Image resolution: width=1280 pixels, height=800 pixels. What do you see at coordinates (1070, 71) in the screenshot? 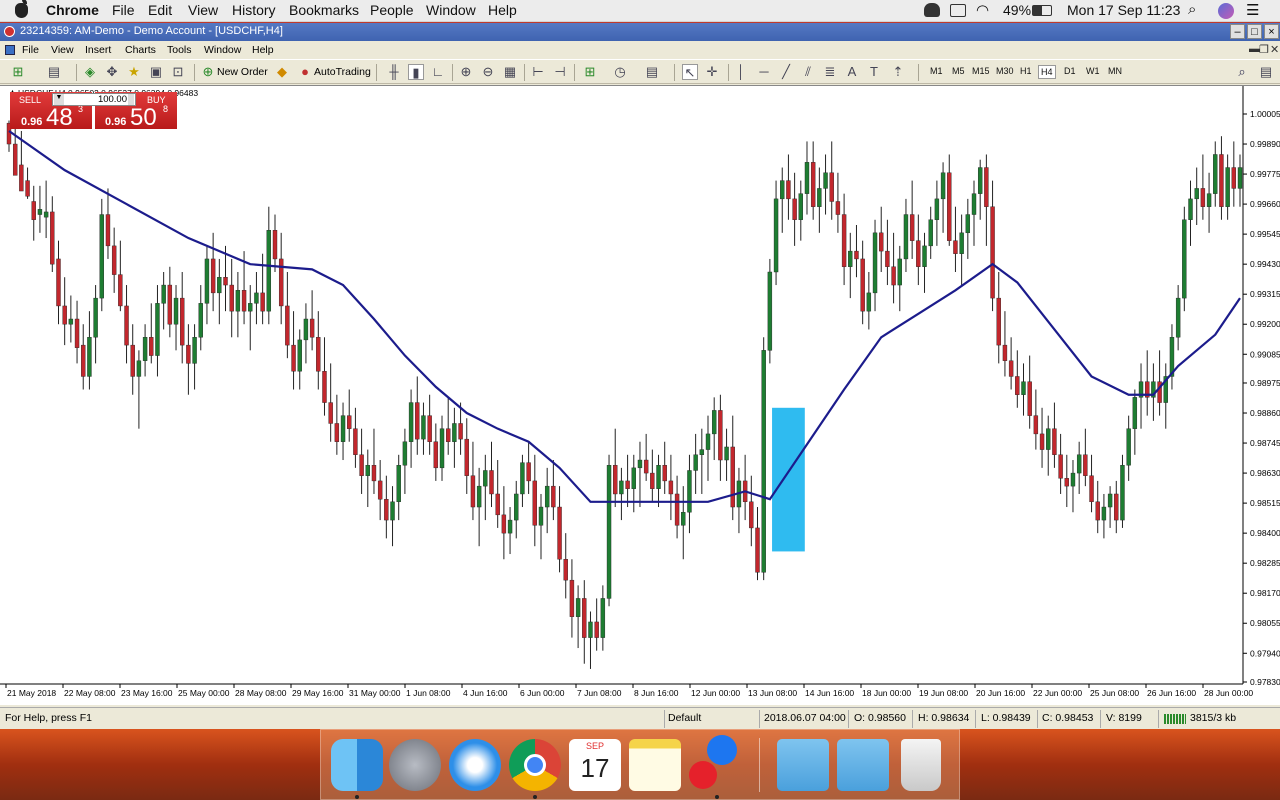
I see `tf-d1: D1` at bounding box center [1070, 71].